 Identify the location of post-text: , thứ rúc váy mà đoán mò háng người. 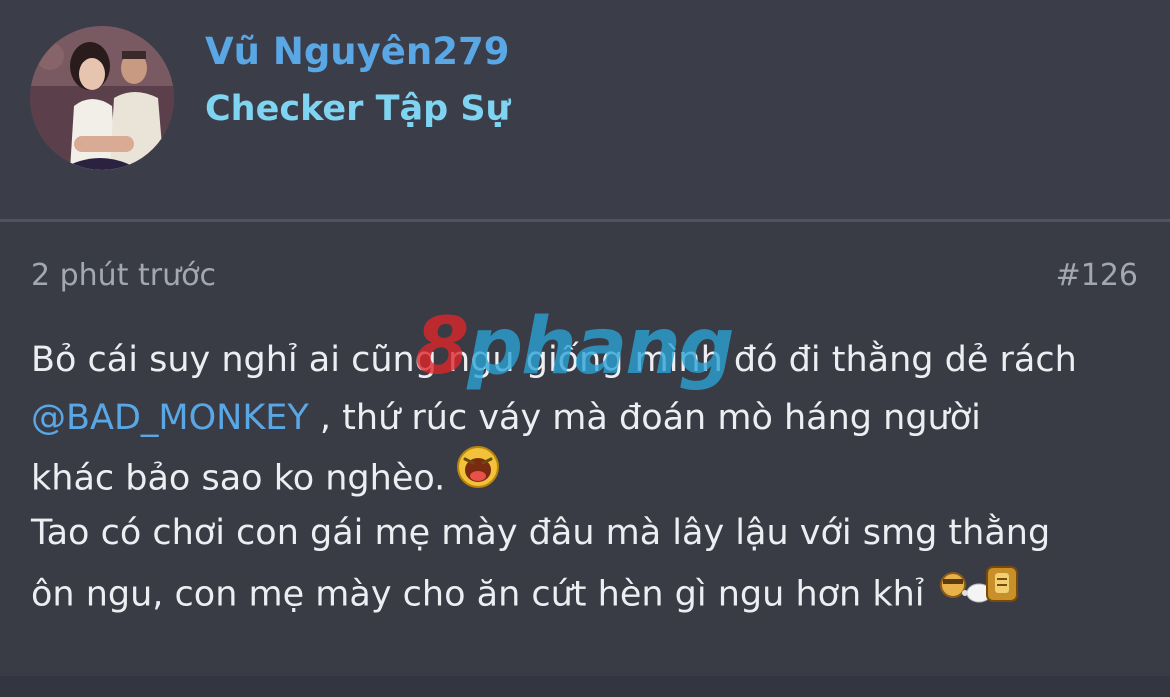
(644, 417).